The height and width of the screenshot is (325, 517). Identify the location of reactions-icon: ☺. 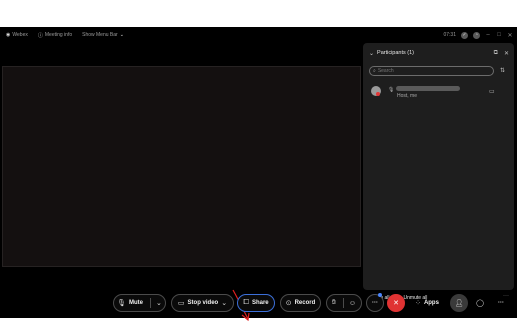
(352, 303).